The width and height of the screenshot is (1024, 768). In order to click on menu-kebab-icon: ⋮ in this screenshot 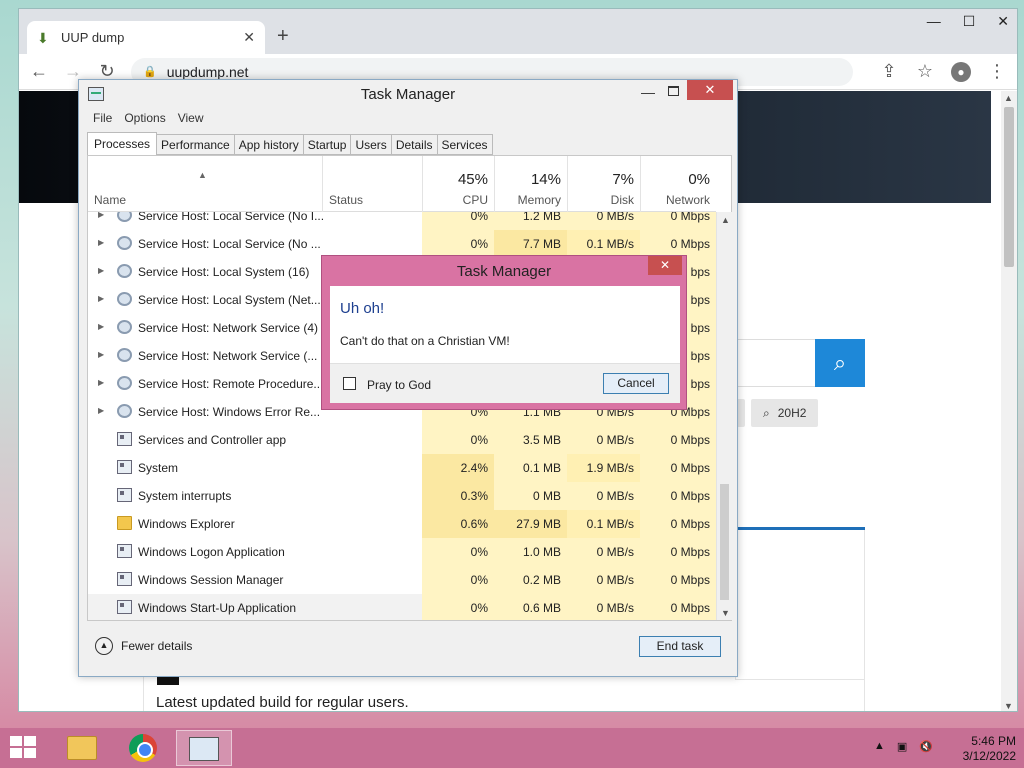, I will do `click(997, 71)`.